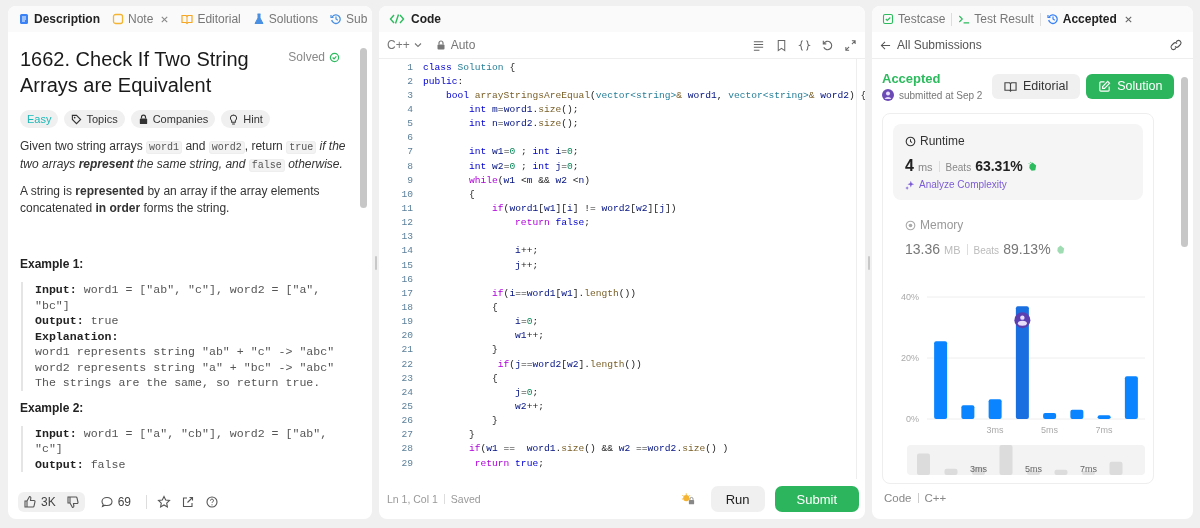 Image resolution: width=1200 pixels, height=528 pixels. Describe the element at coordinates (188, 502) in the screenshot. I see `share-icon` at that location.